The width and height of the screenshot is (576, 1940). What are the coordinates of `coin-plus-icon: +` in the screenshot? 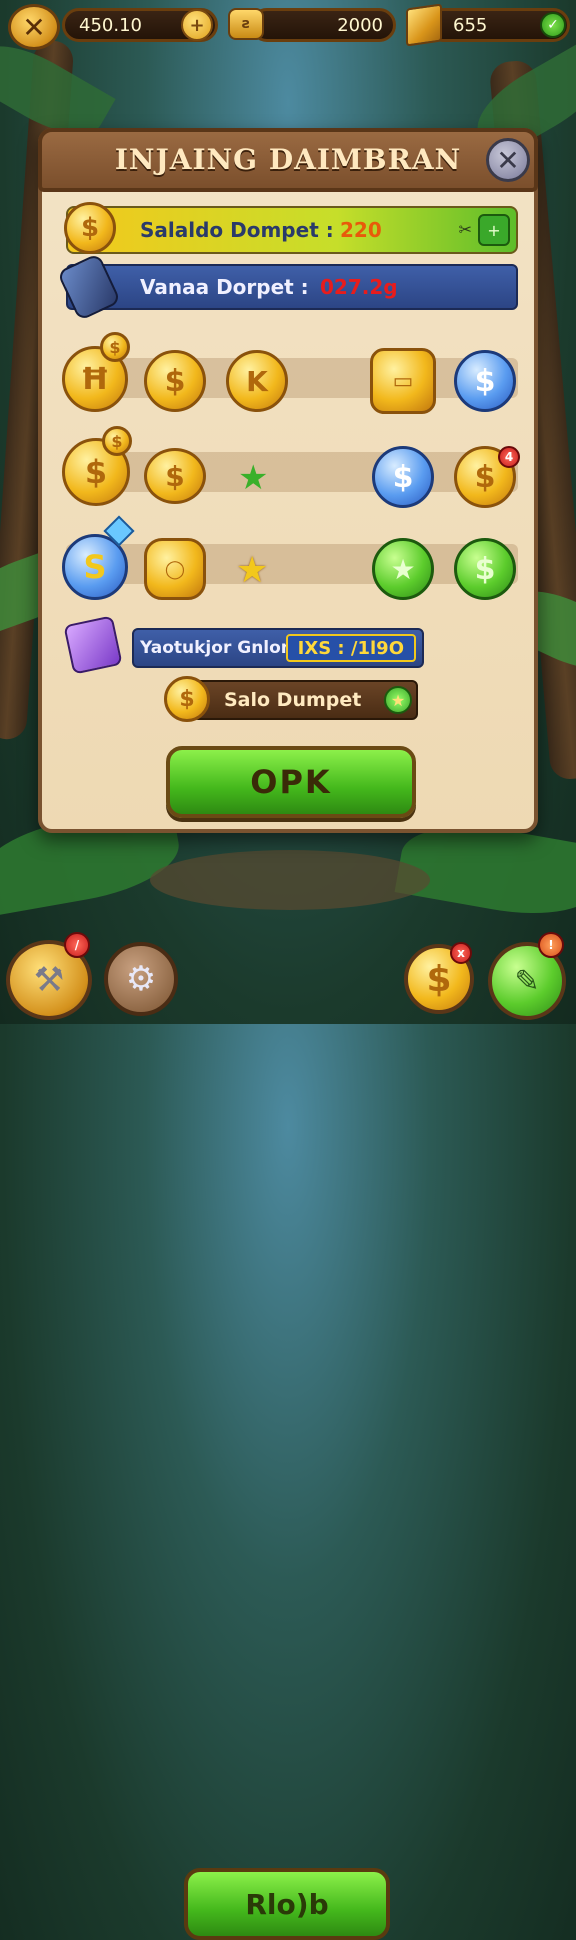 It's located at (197, 25).